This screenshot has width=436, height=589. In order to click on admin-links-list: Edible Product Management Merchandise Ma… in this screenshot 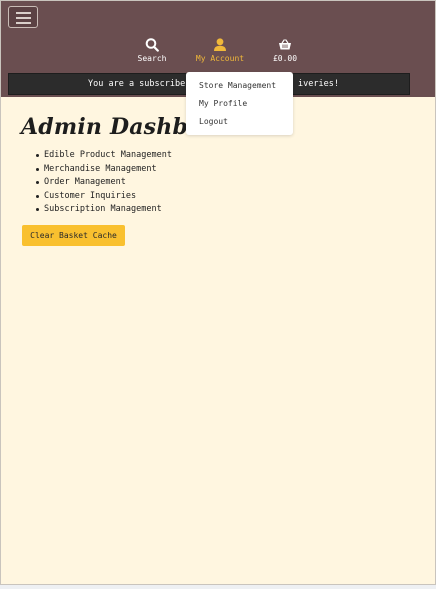, I will do `click(104, 183)`.